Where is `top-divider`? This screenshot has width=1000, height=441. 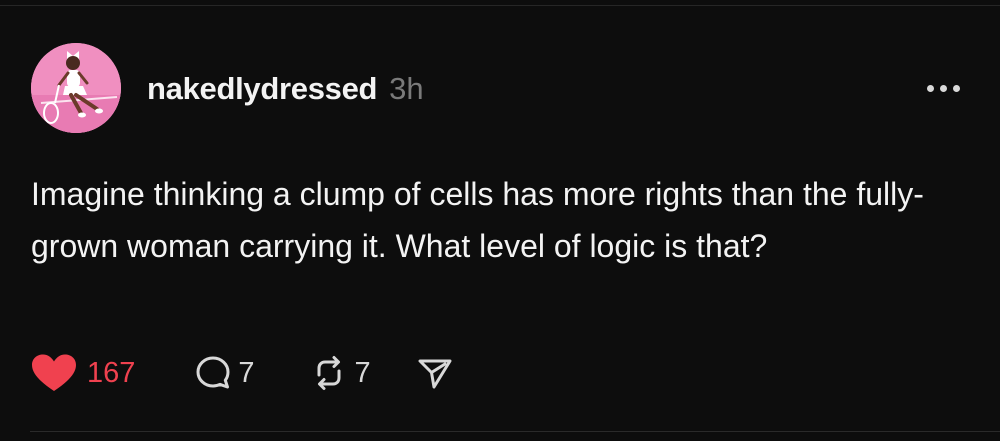 top-divider is located at coordinates (500, 5).